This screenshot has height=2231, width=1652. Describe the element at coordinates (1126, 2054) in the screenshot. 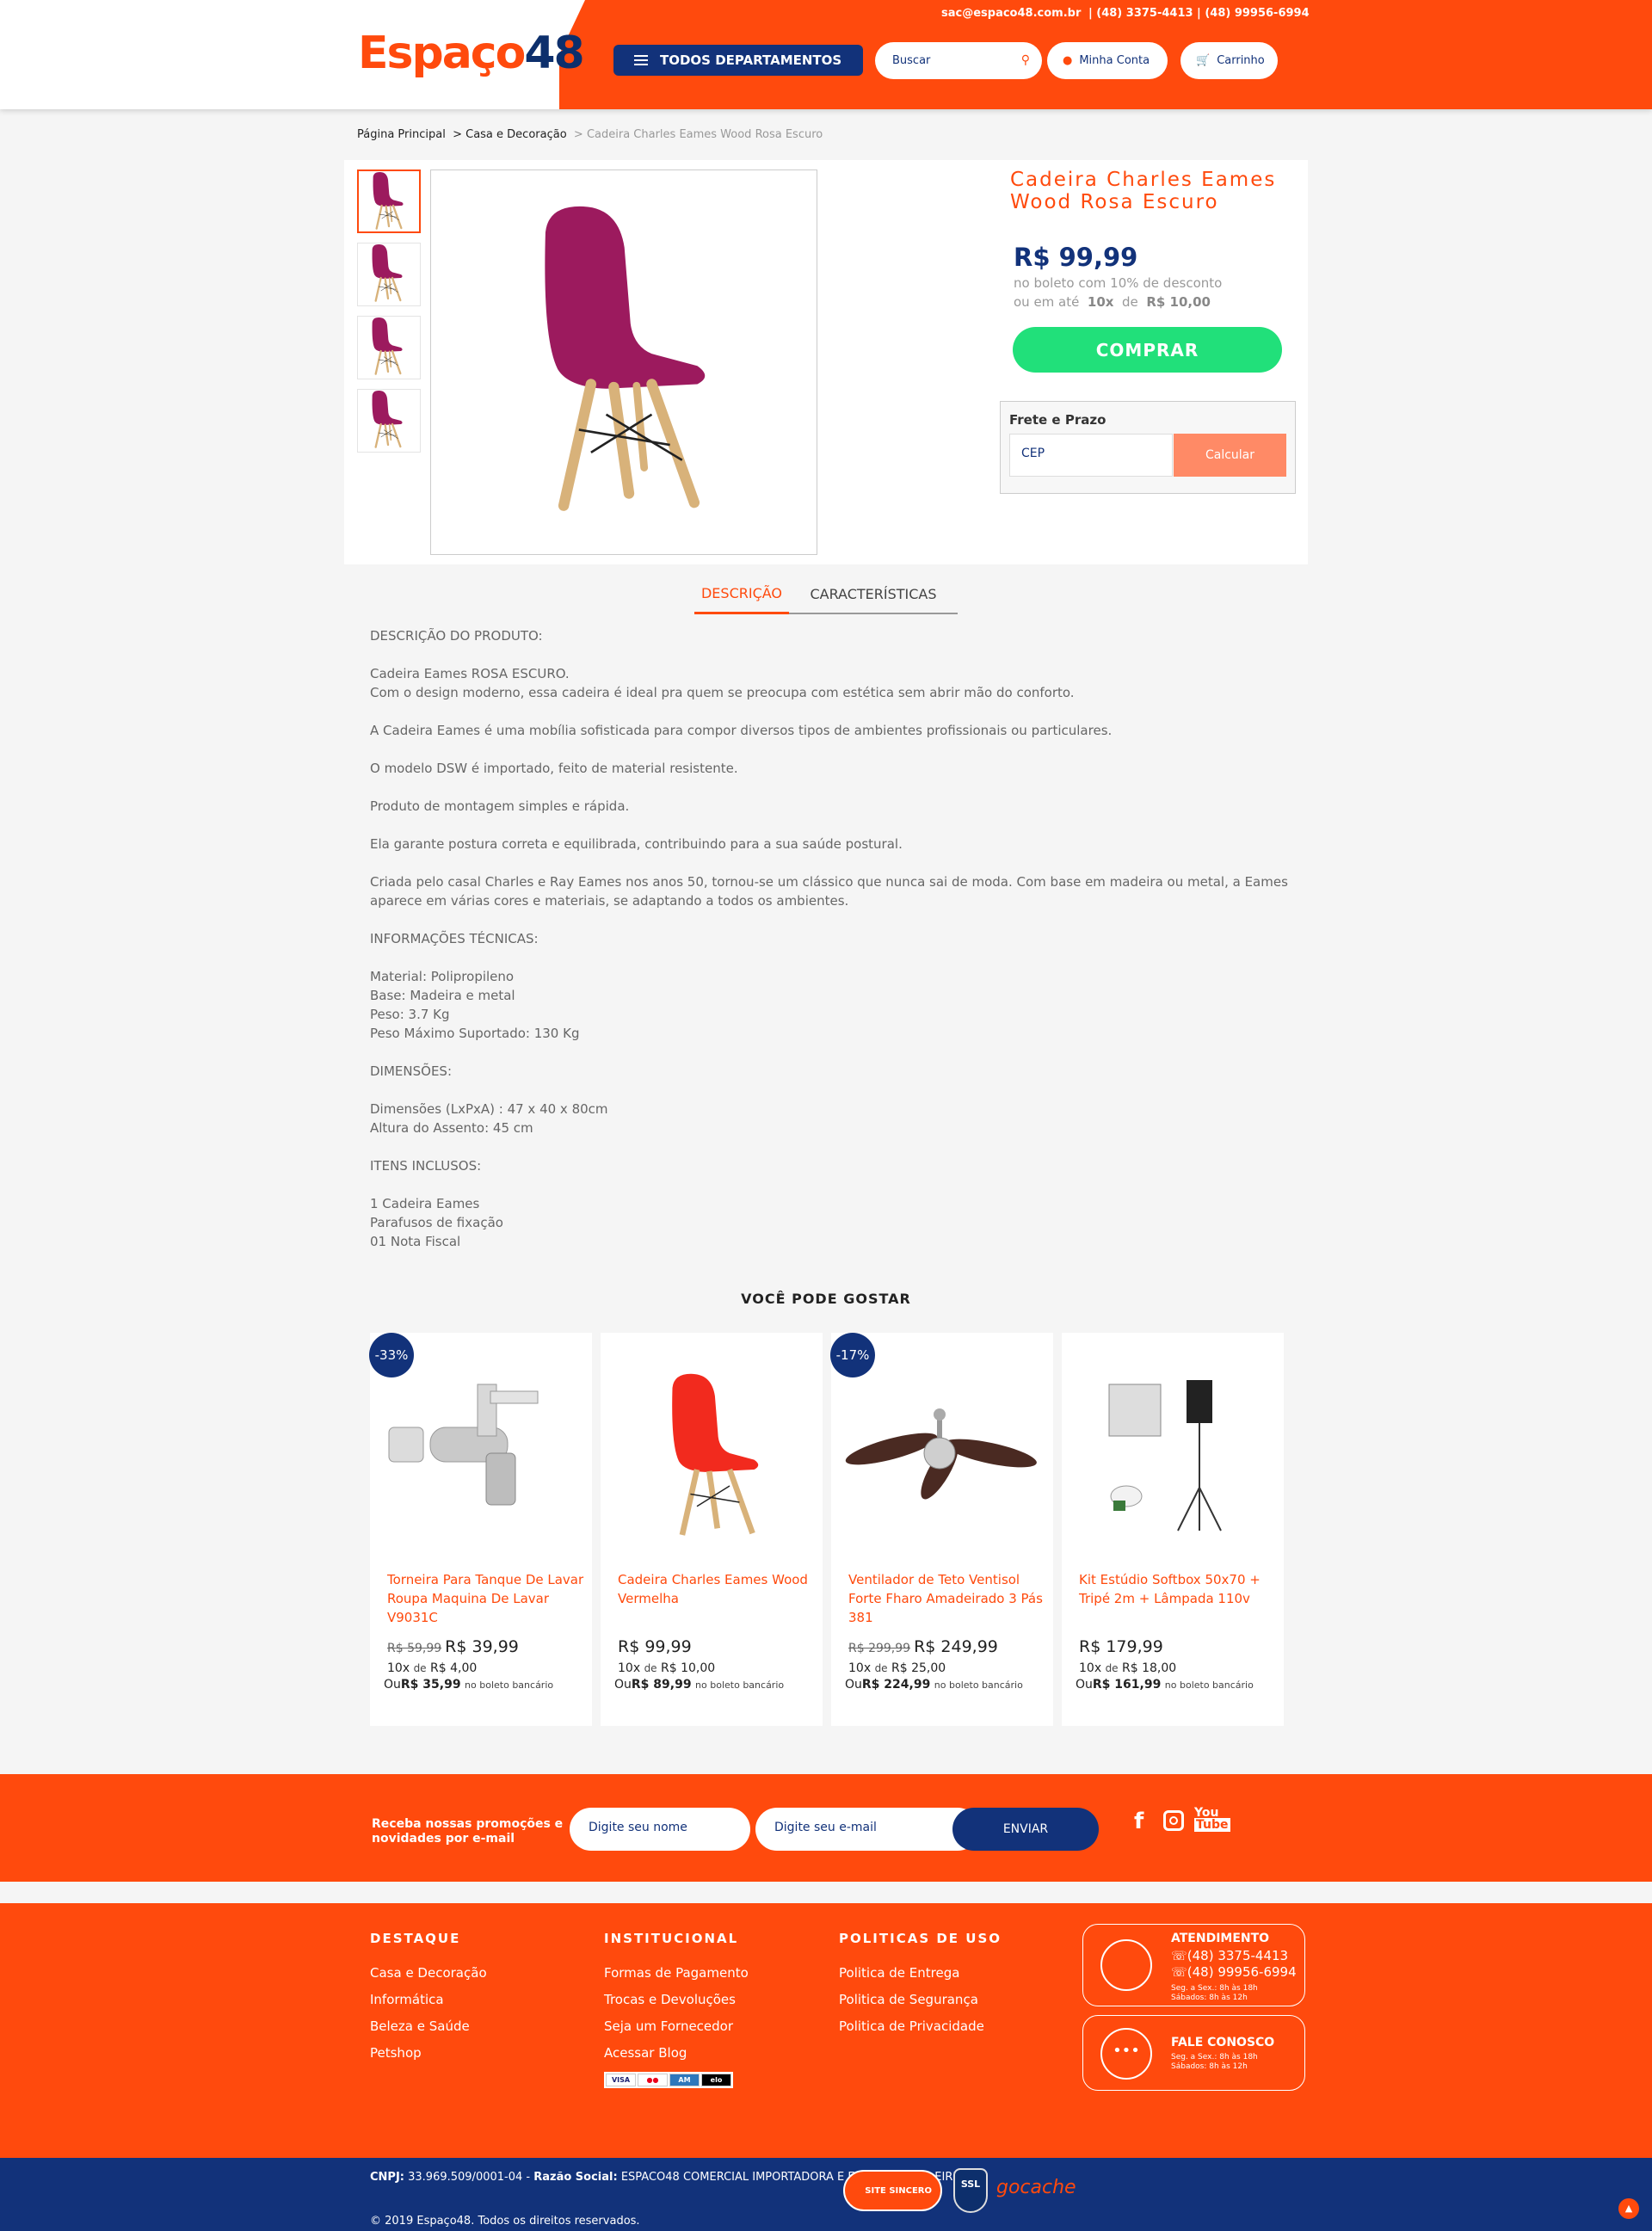

I see `chat-icon: •••` at that location.